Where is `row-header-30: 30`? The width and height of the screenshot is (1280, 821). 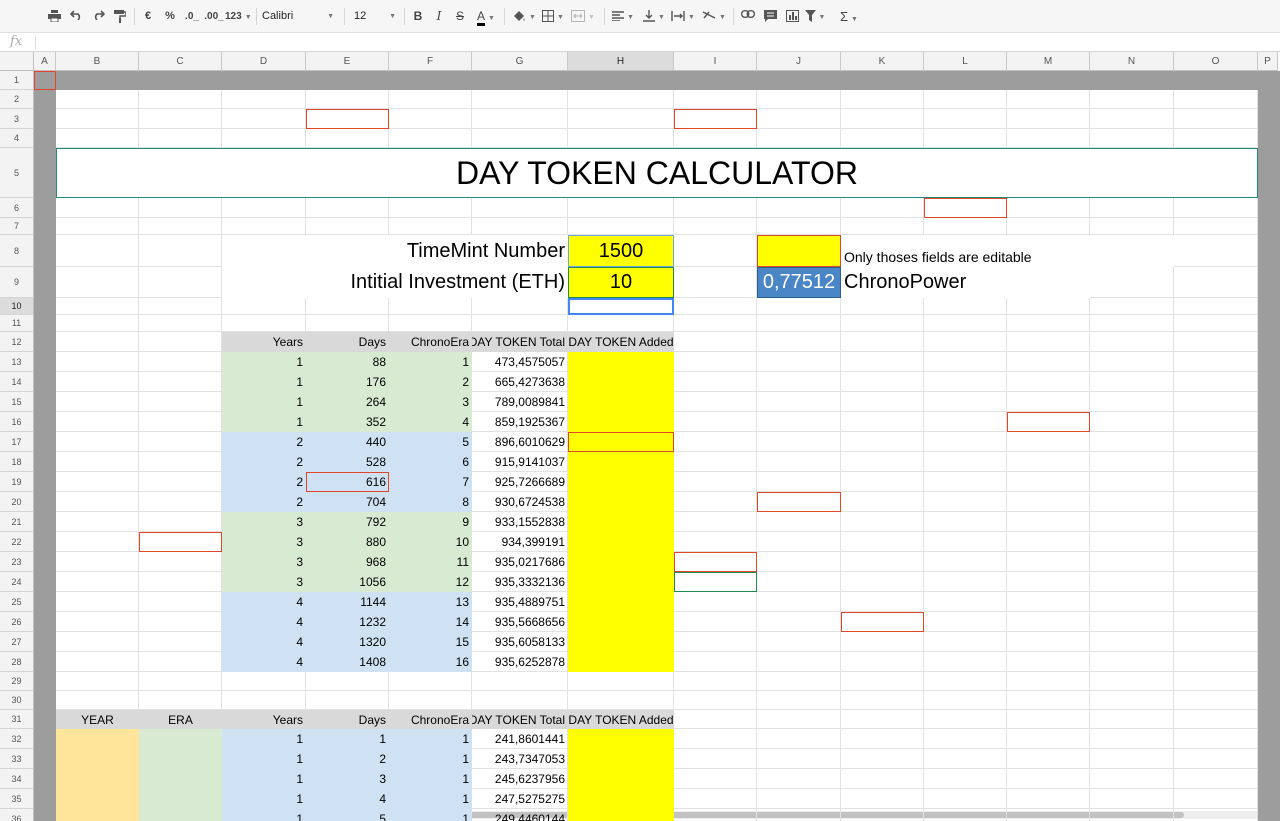
row-header-30: 30 is located at coordinates (17, 700).